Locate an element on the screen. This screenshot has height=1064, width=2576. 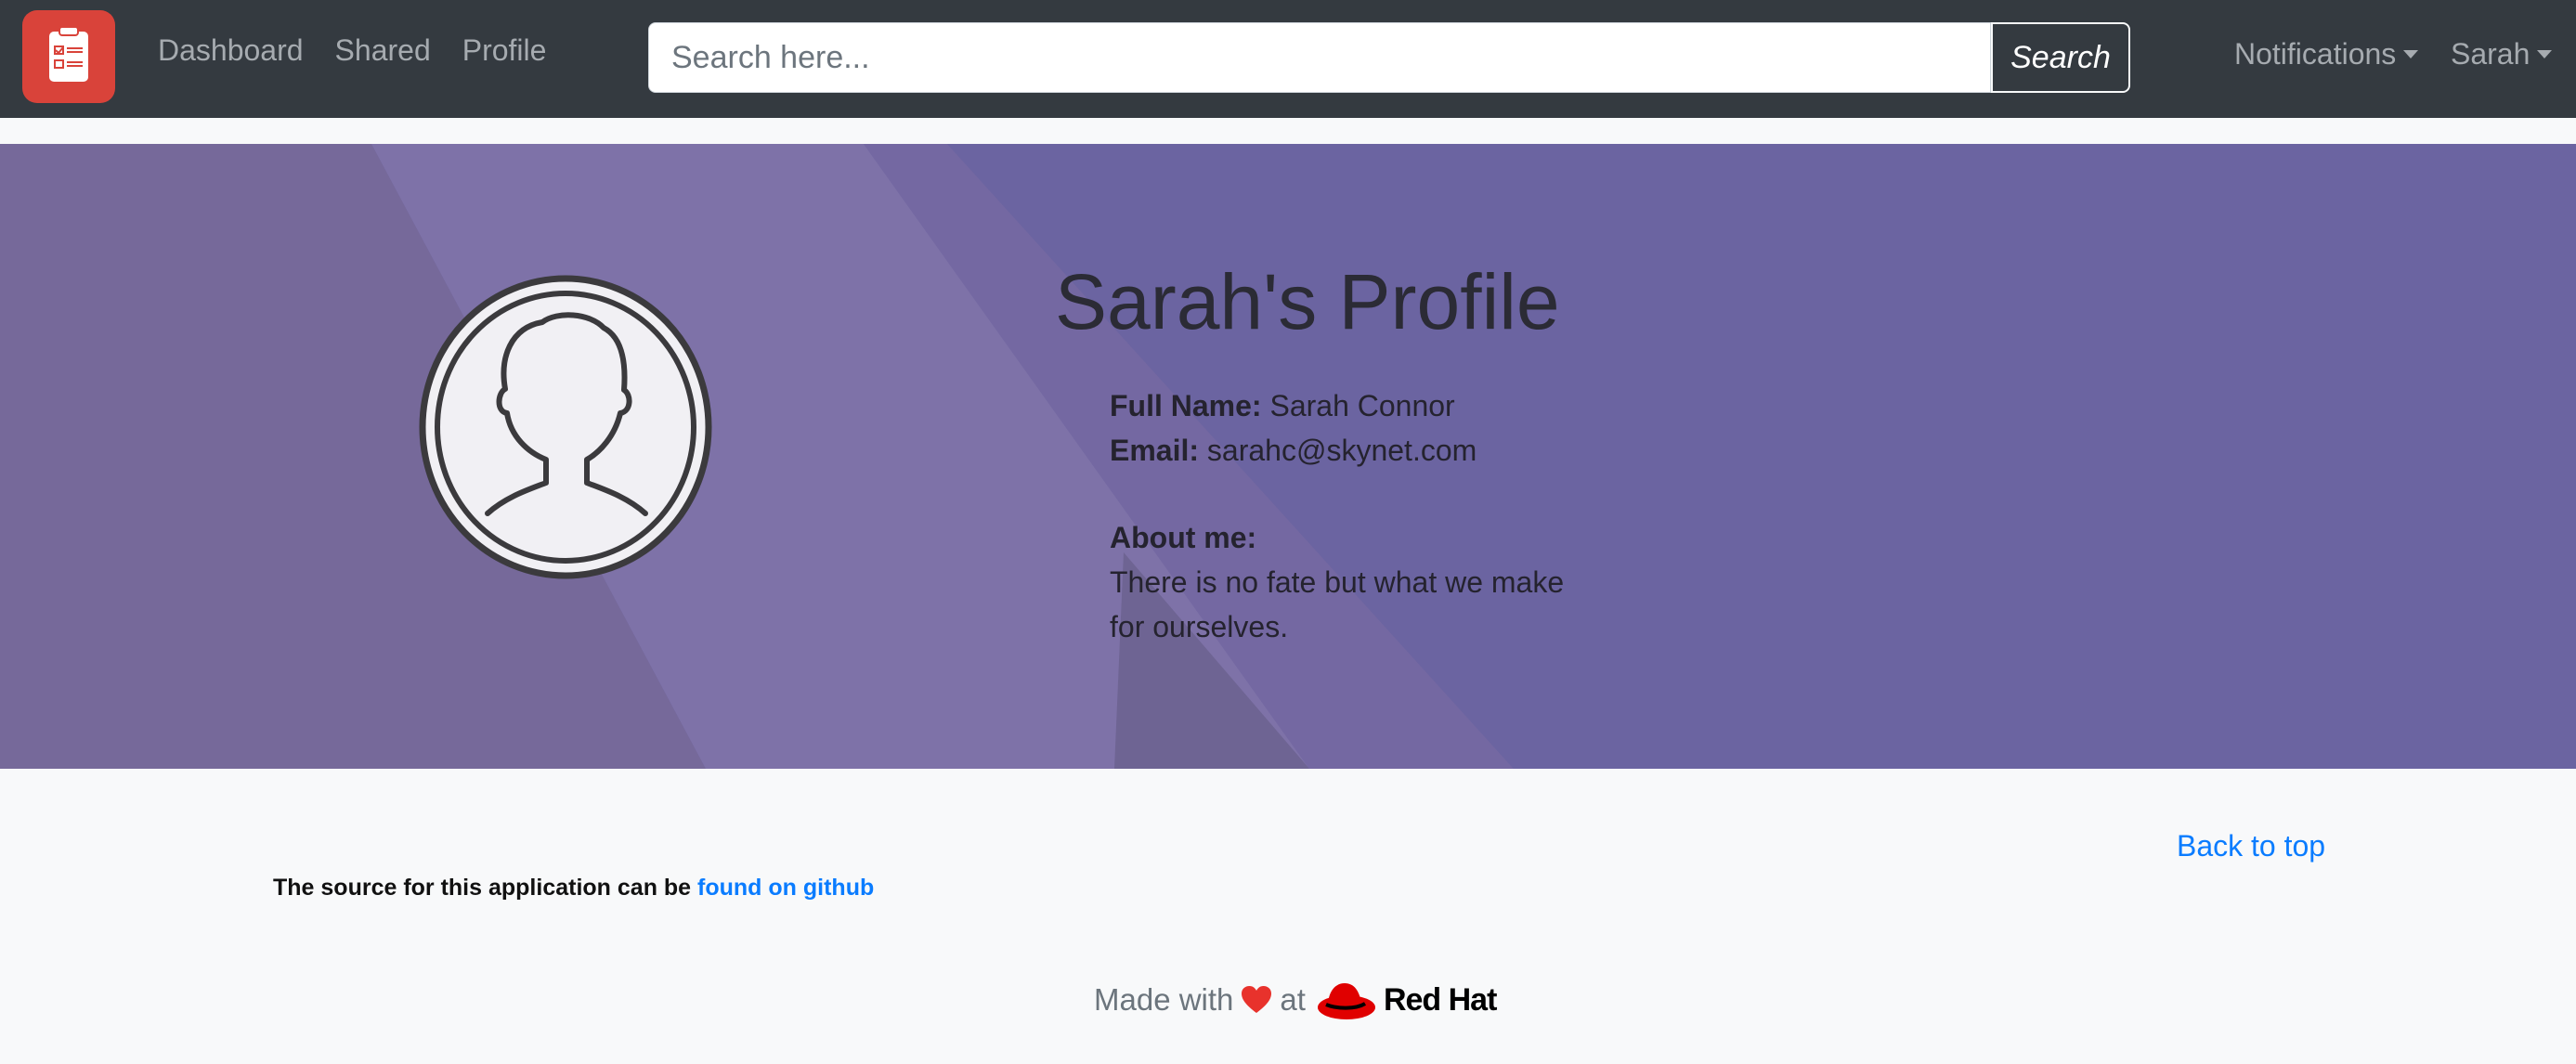
back-to-top-link: Back to top is located at coordinates (2251, 846).